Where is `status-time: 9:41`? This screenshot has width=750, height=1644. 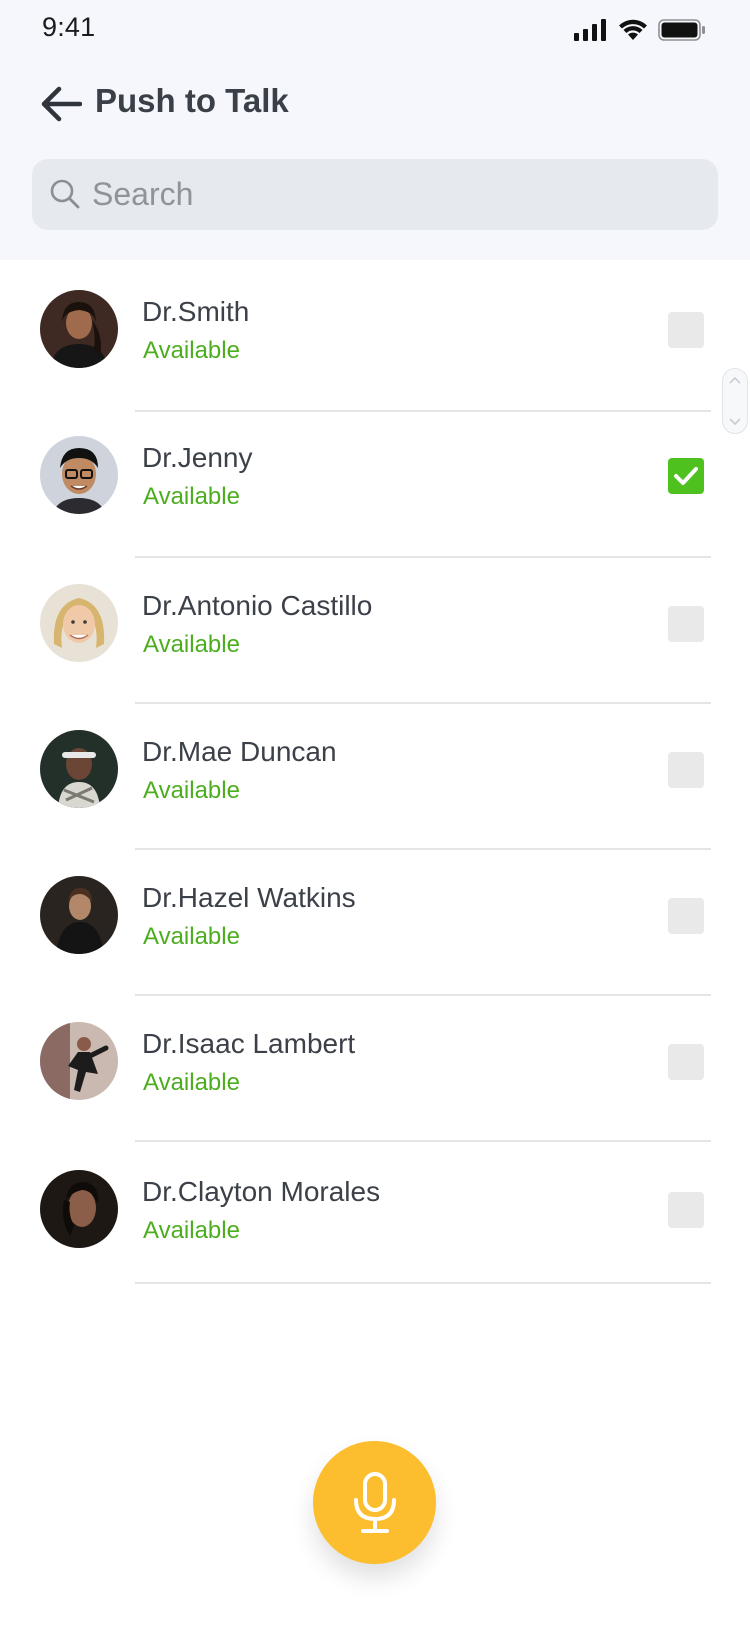
status-time: 9:41 is located at coordinates (69, 27).